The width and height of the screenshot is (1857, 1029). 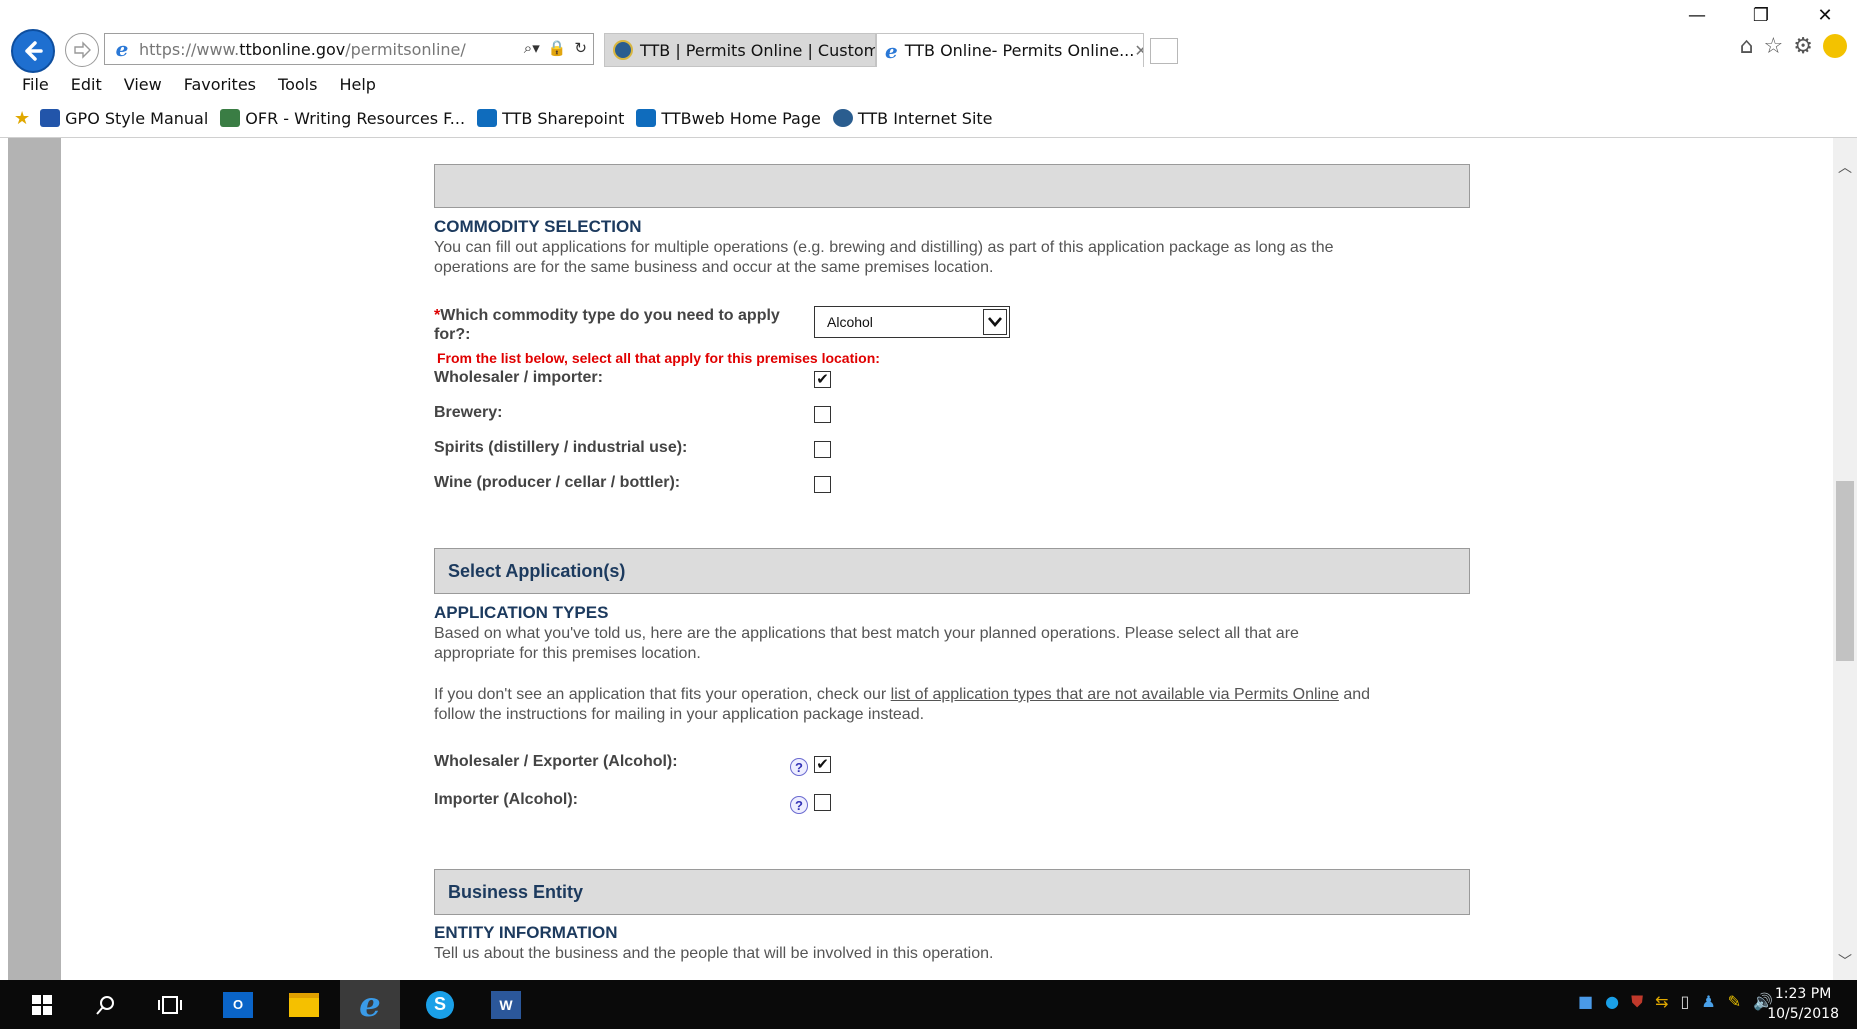 What do you see at coordinates (952, 892) in the screenshot?
I see `business-entity-header: Business Entity` at bounding box center [952, 892].